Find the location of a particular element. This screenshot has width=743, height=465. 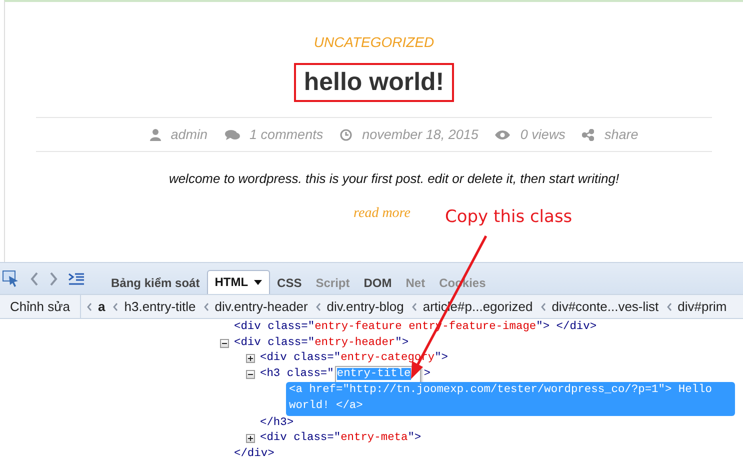

caret-icon is located at coordinates (258, 282).